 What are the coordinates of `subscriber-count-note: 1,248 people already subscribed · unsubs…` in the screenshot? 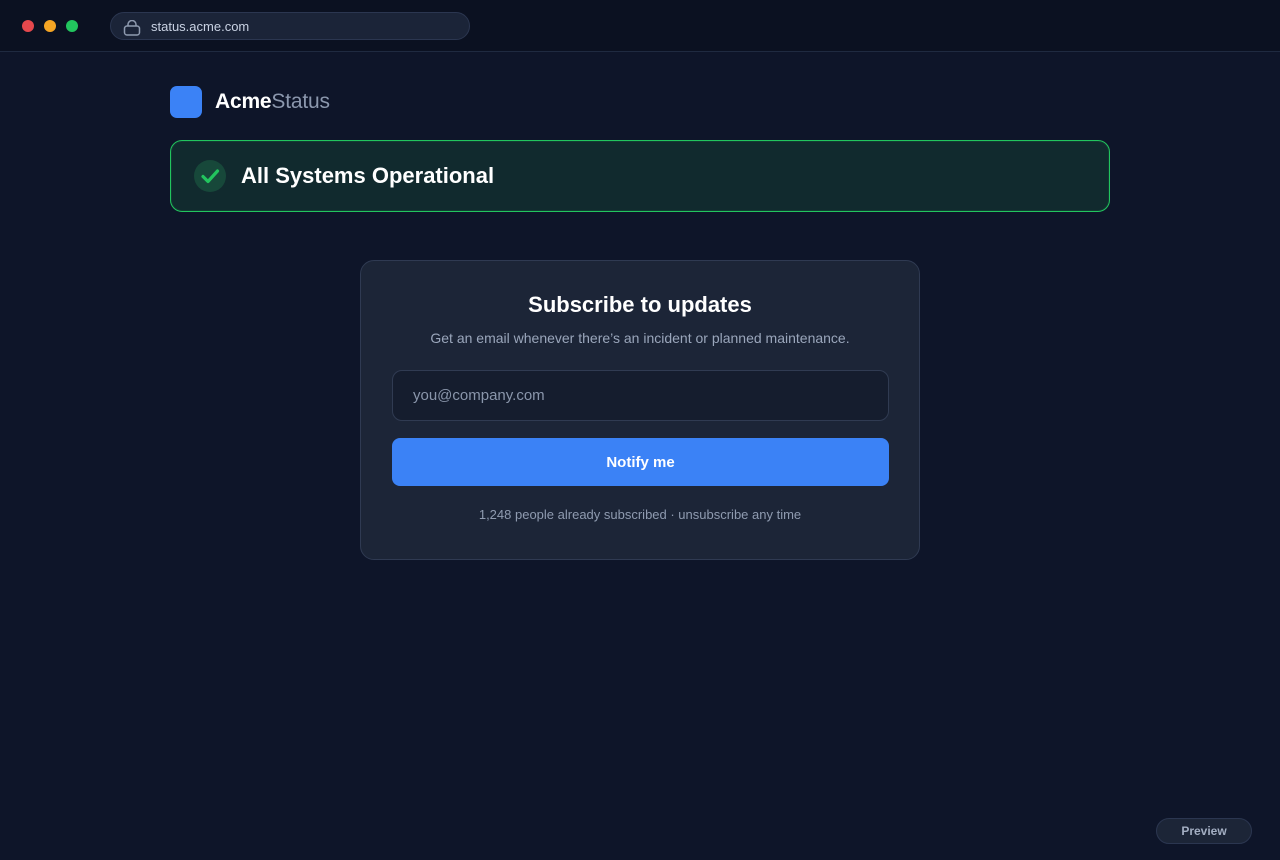 It's located at (640, 514).